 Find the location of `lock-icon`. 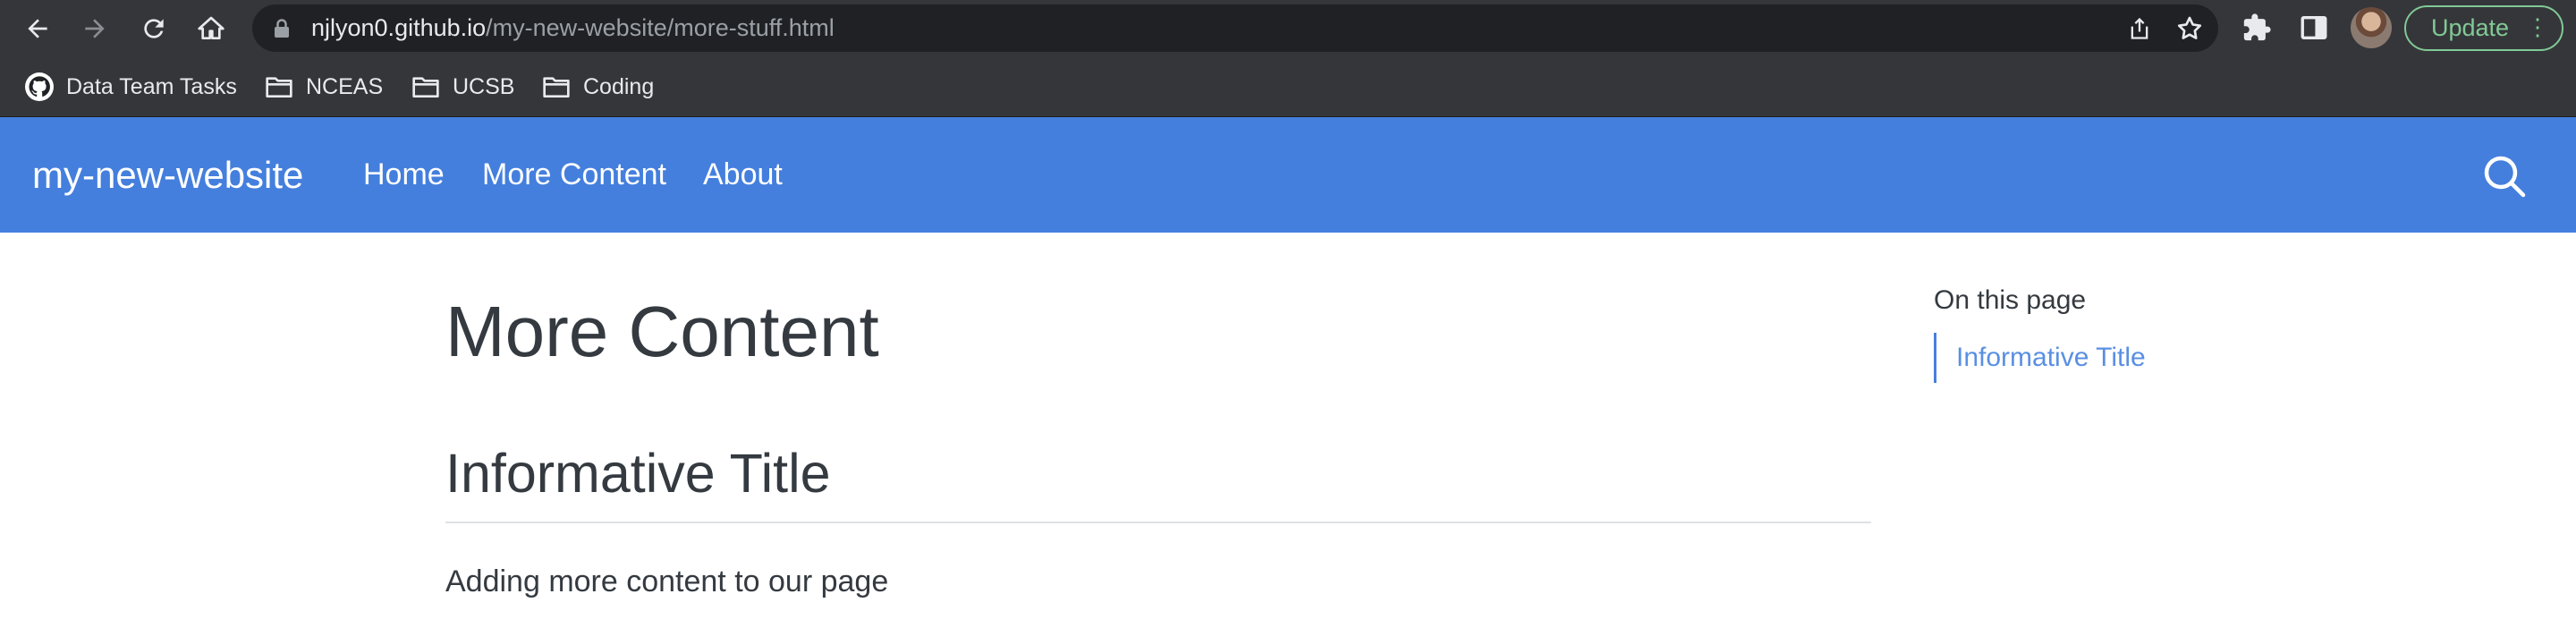

lock-icon is located at coordinates (282, 31).